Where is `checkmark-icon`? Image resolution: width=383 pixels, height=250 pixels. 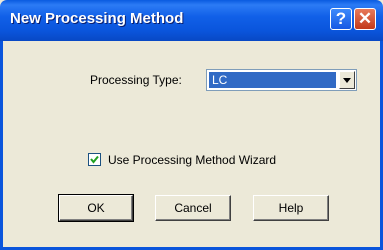
checkmark-icon is located at coordinates (94, 159).